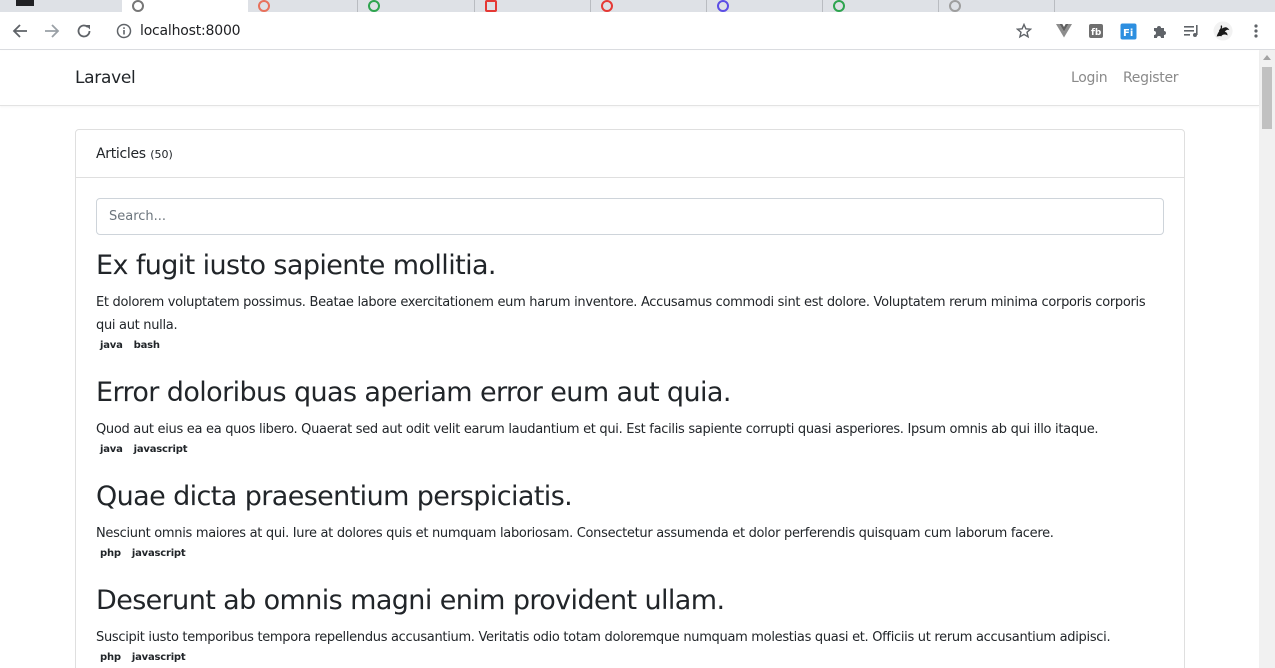 Image resolution: width=1275 pixels, height=668 pixels. I want to click on browser-tab-strip, so click(637, 6).